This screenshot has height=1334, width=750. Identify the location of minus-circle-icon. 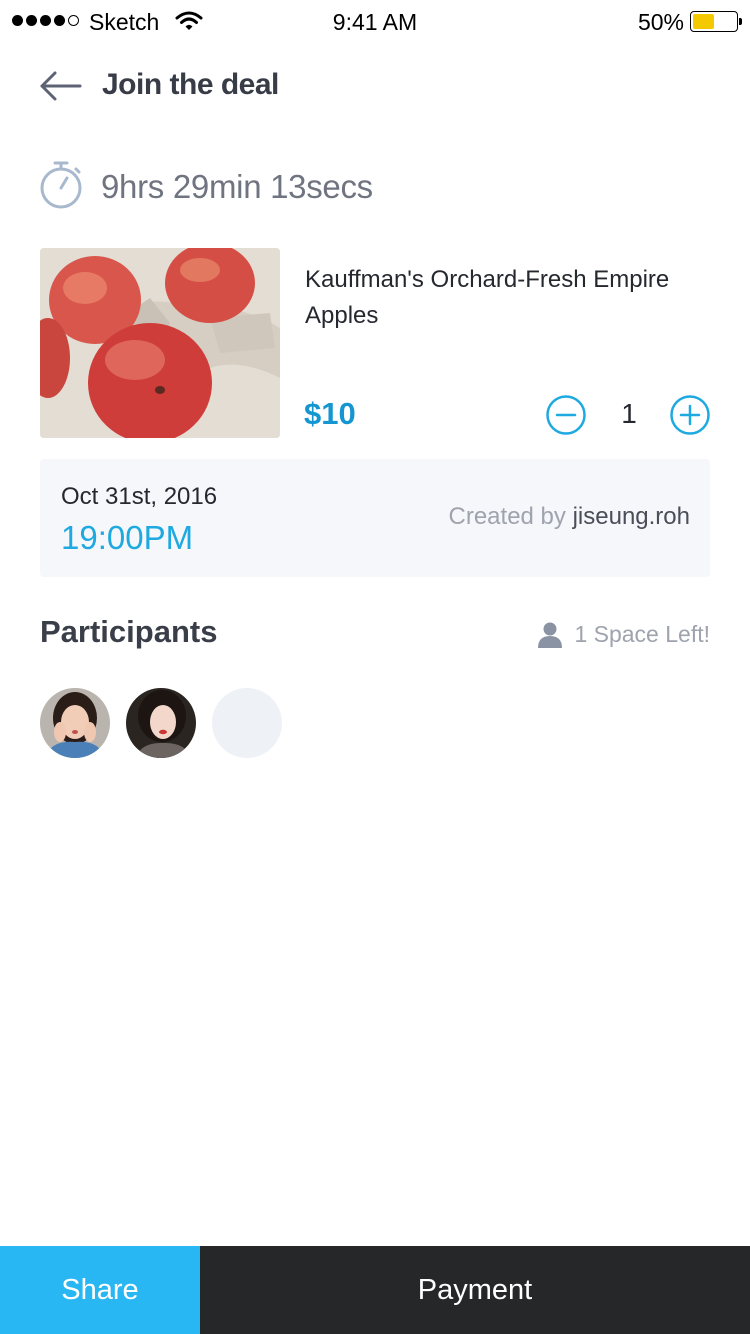
(566, 415).